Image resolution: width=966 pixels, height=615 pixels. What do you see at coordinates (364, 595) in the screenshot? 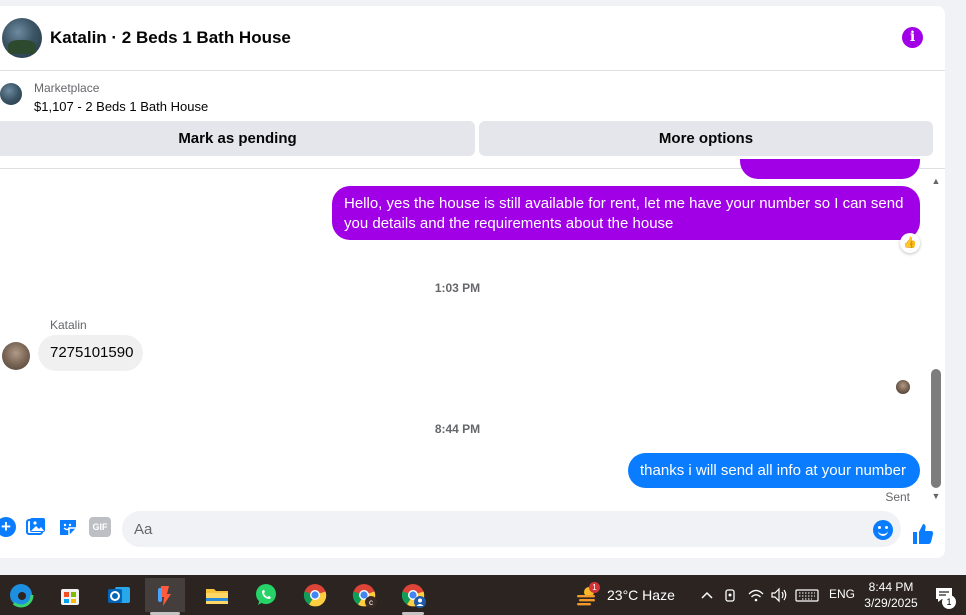
I see `chrome-profile-c-icon: c` at bounding box center [364, 595].